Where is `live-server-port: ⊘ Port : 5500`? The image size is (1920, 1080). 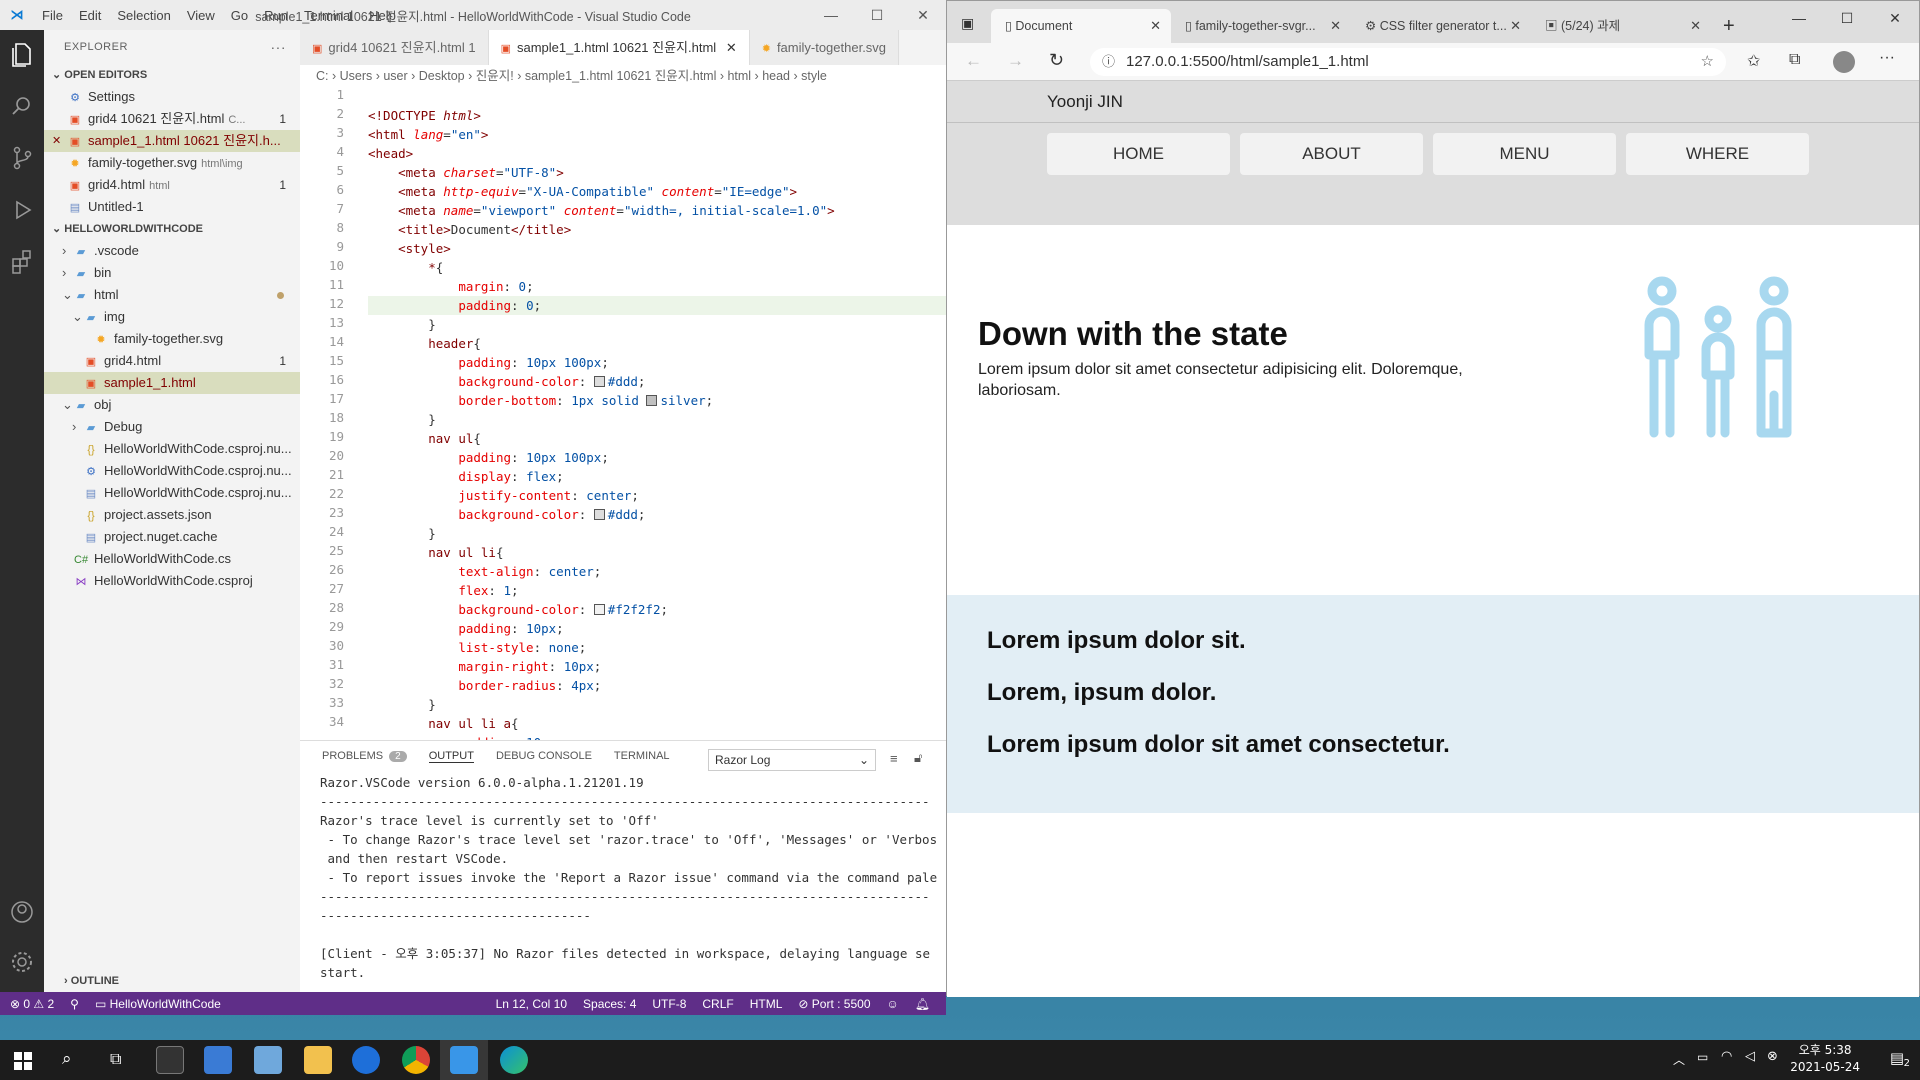 live-server-port: ⊘ Port : 5500 is located at coordinates (834, 1004).